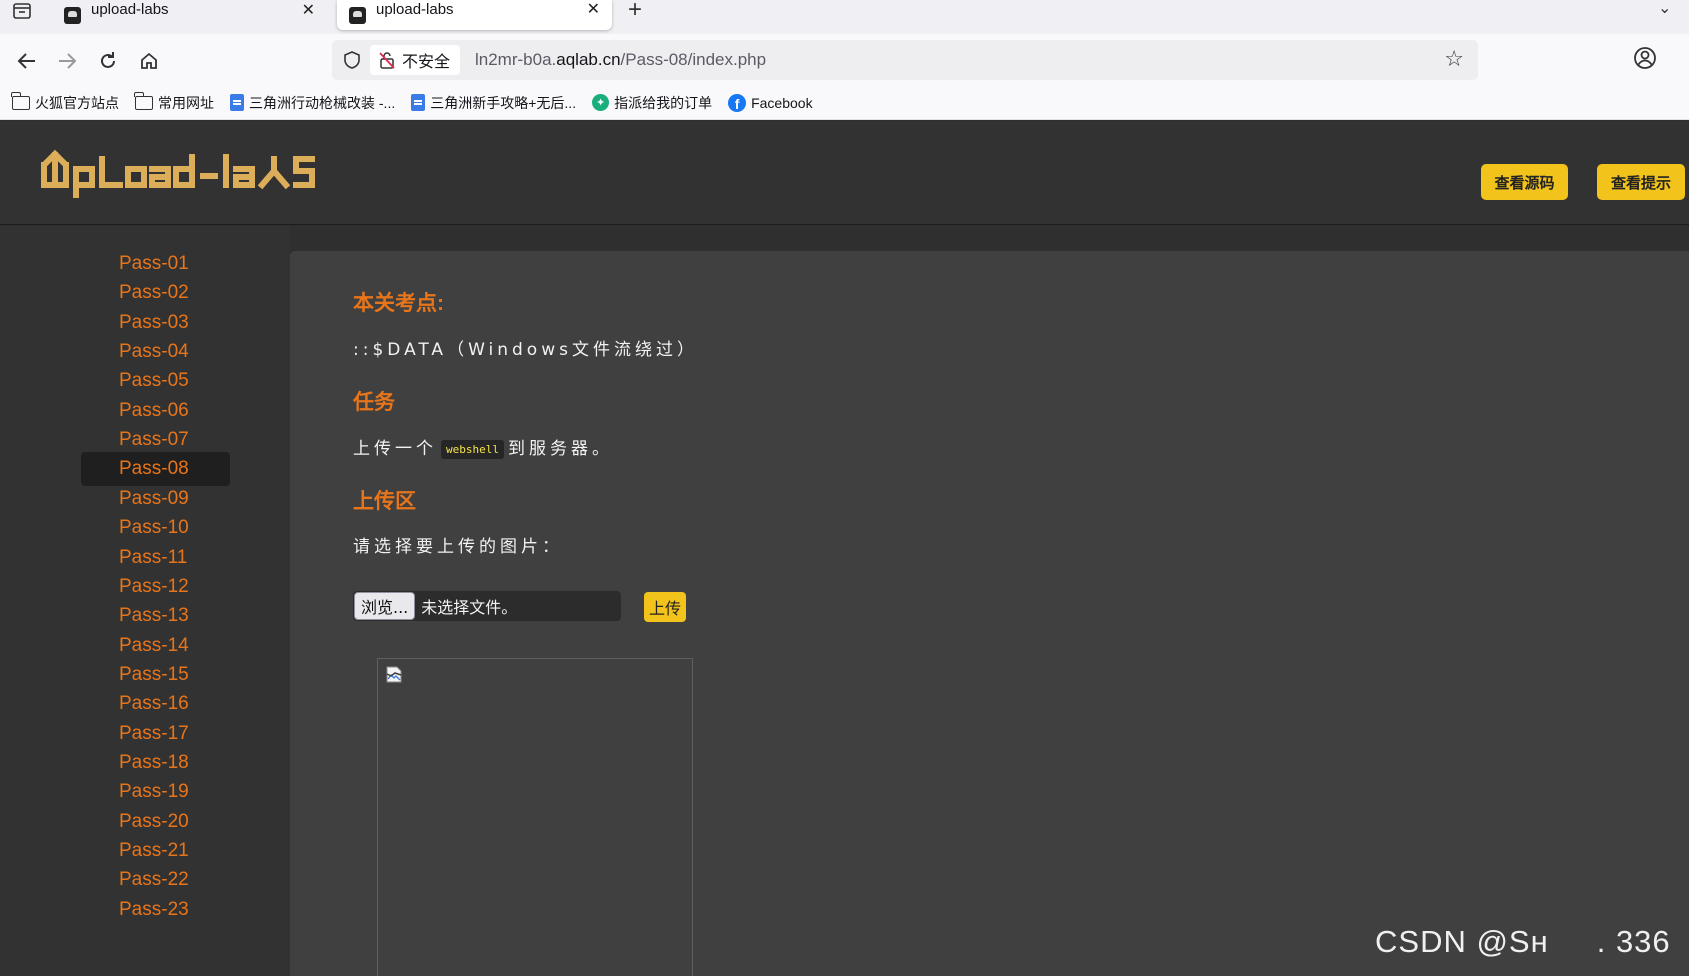  What do you see at coordinates (693, 59) in the screenshot?
I see `url-path: /Pass-08/index.php` at bounding box center [693, 59].